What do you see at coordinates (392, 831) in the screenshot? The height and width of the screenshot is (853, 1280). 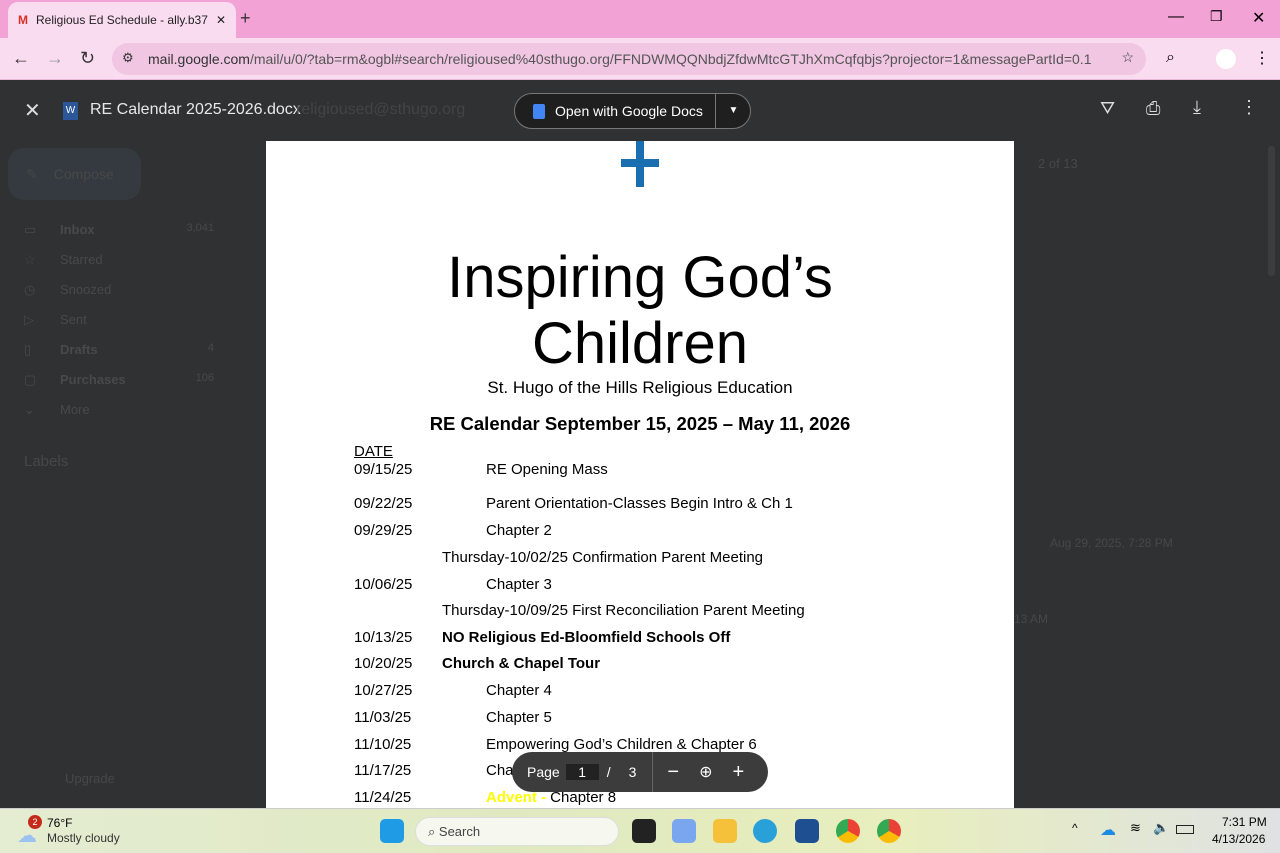 I see `start-icon` at bounding box center [392, 831].